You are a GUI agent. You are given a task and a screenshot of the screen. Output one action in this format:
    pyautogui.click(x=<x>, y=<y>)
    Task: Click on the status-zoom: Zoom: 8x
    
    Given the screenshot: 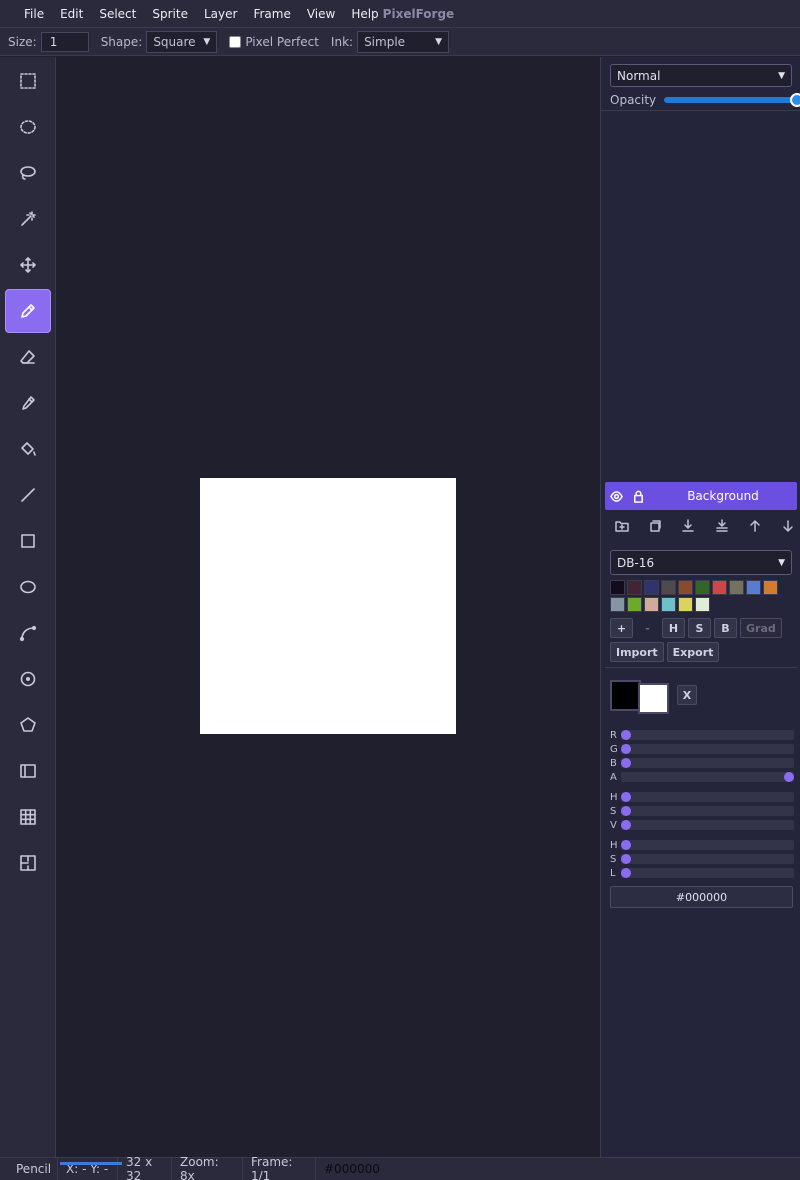 What is the action you would take?
    pyautogui.click(x=207, y=1167)
    